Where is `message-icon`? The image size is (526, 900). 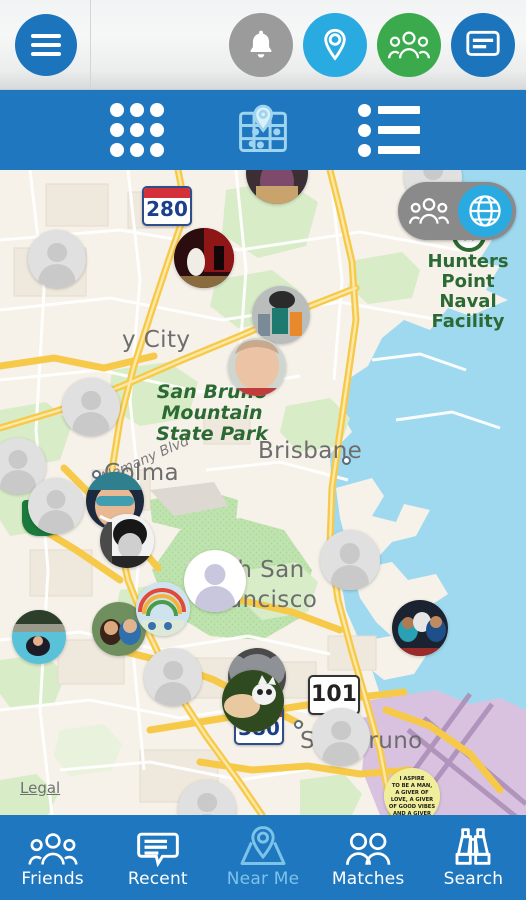
message-icon is located at coordinates (483, 43).